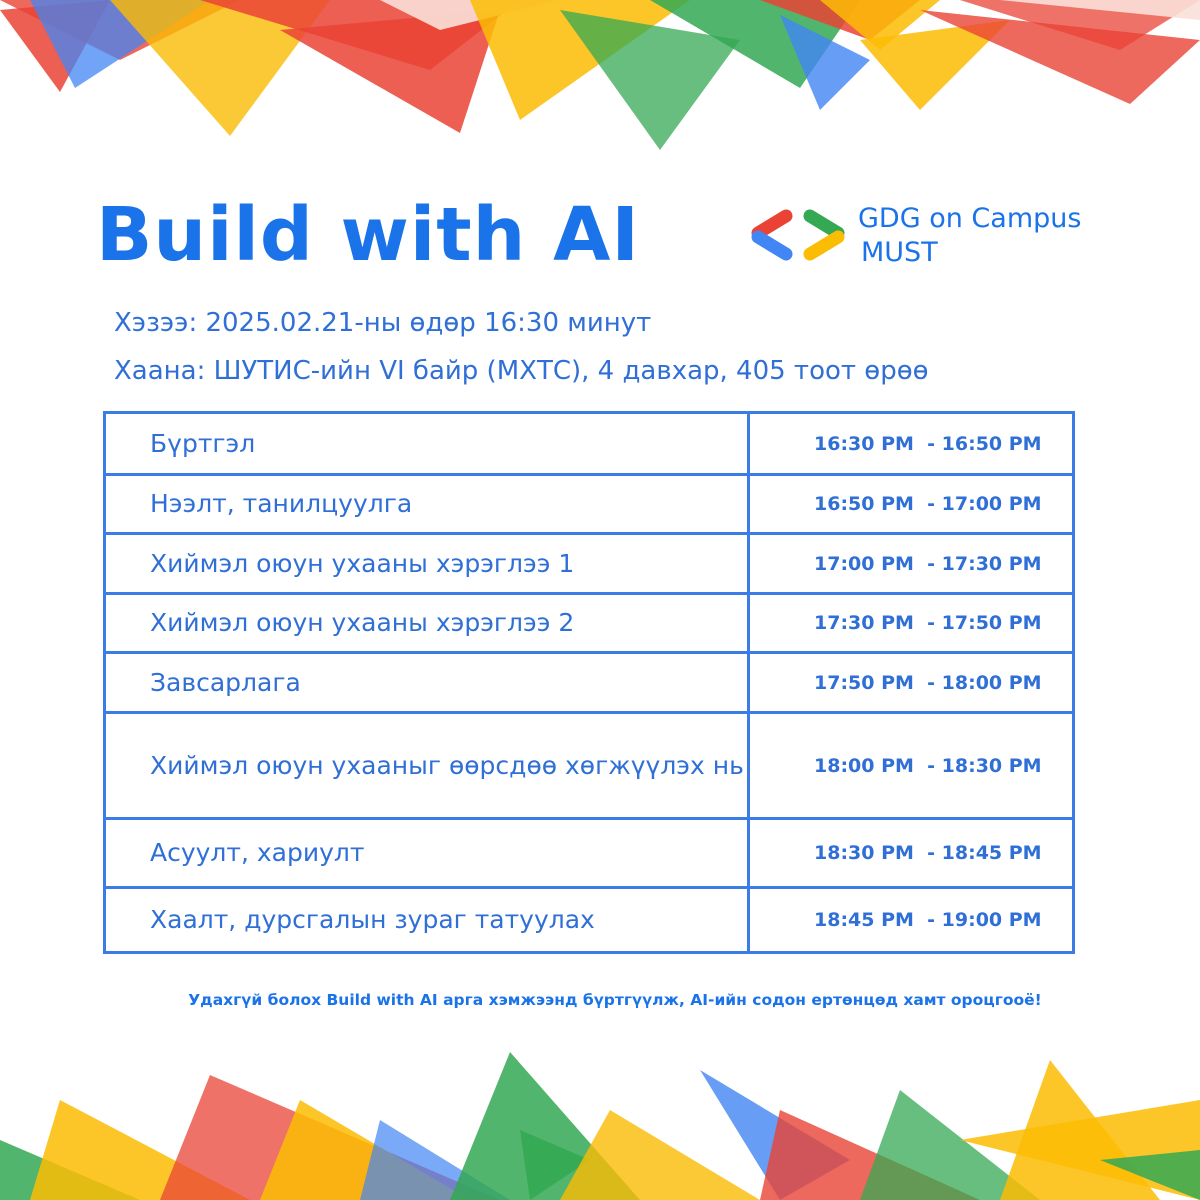 This screenshot has height=1200, width=1200. I want to click on schedule-activity: Нээлт, танилцуулга, so click(426, 504).